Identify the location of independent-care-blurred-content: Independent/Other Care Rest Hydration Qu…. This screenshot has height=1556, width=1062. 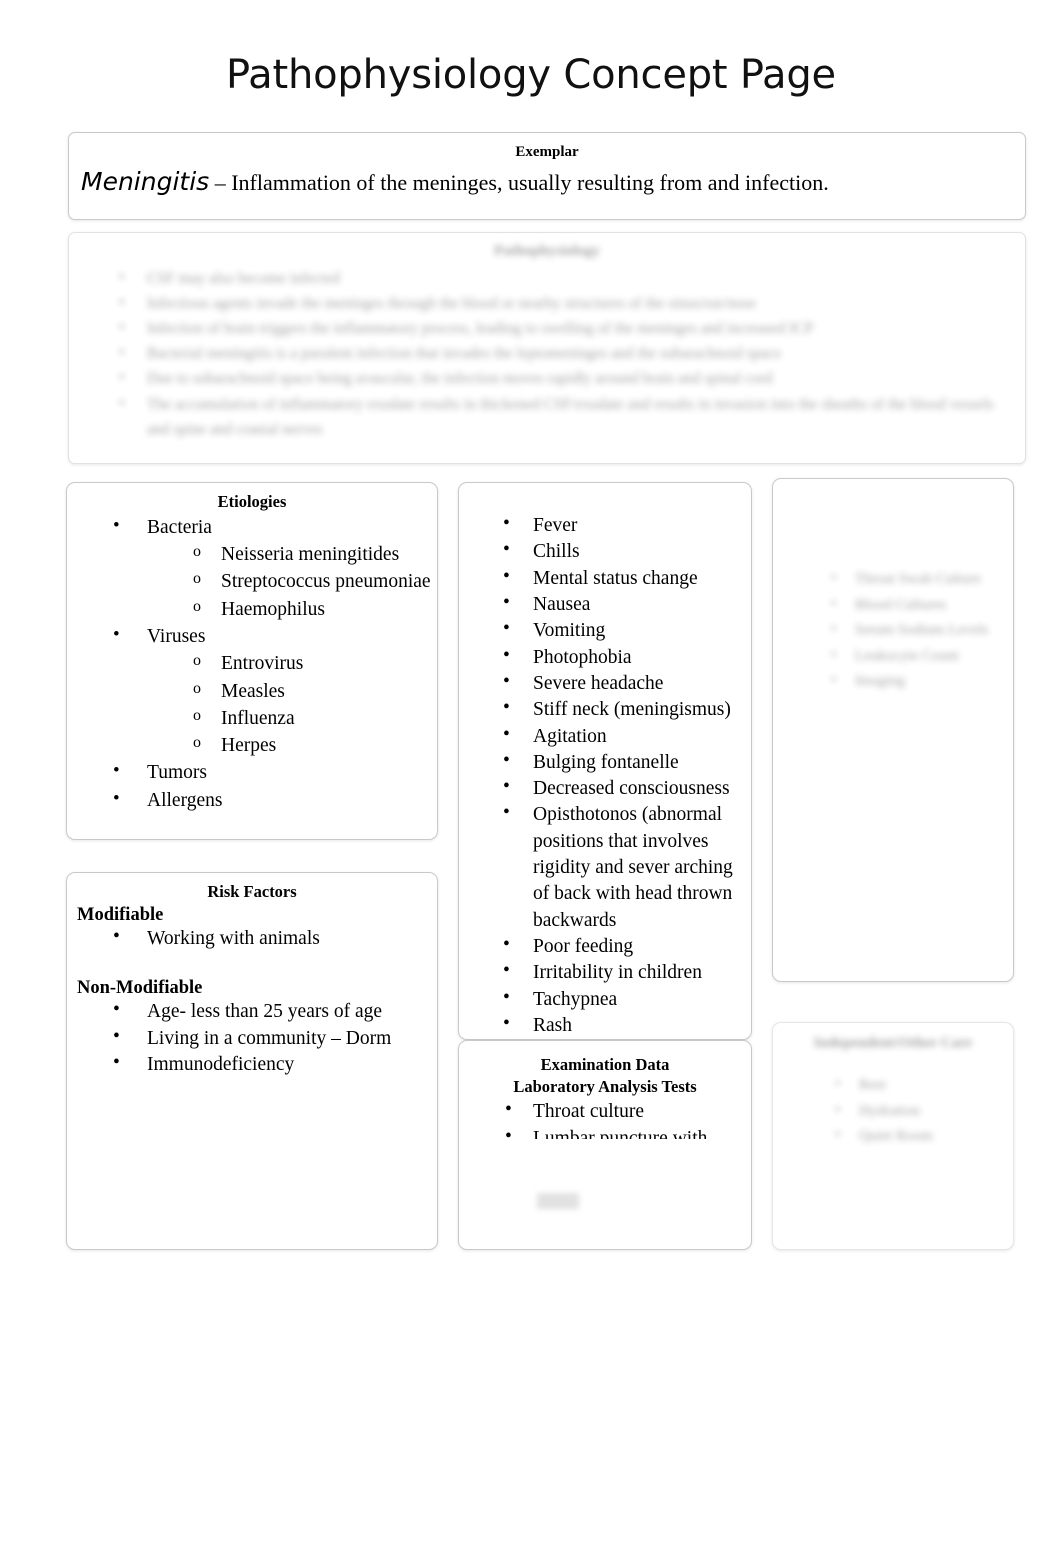
(893, 1091).